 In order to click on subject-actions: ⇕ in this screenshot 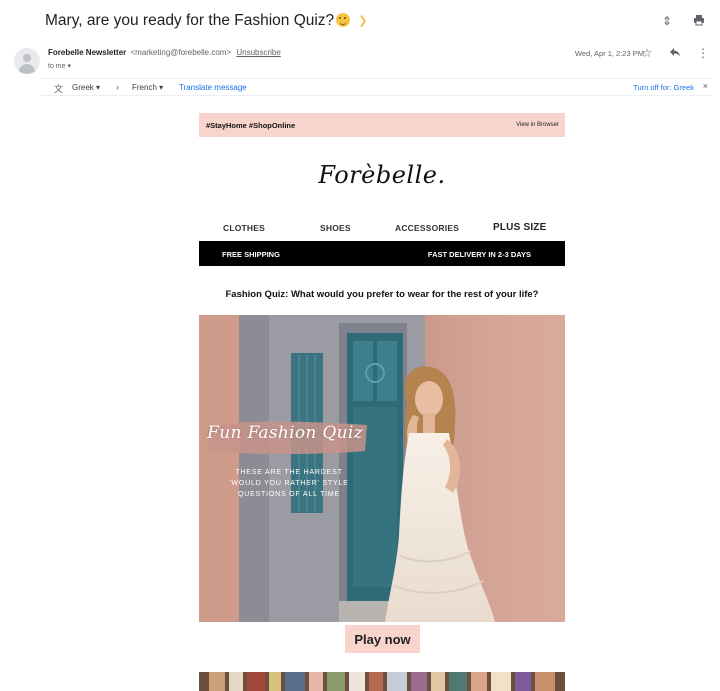, I will do `click(683, 21)`.